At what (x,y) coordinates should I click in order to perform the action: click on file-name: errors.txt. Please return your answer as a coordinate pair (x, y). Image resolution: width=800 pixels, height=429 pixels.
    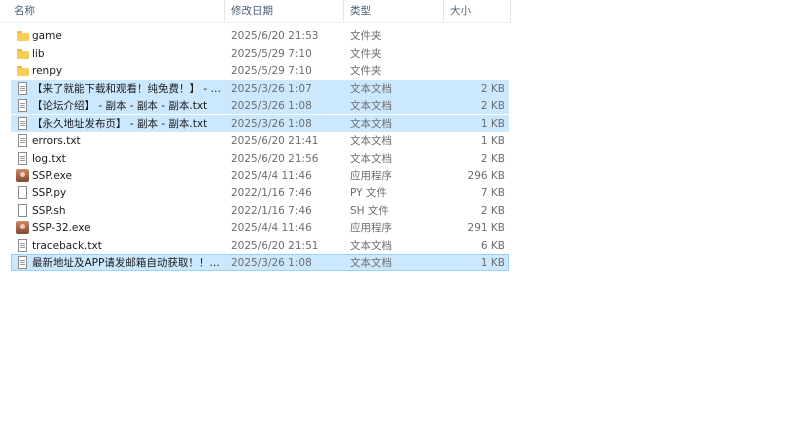
    Looking at the image, I should click on (56, 141).